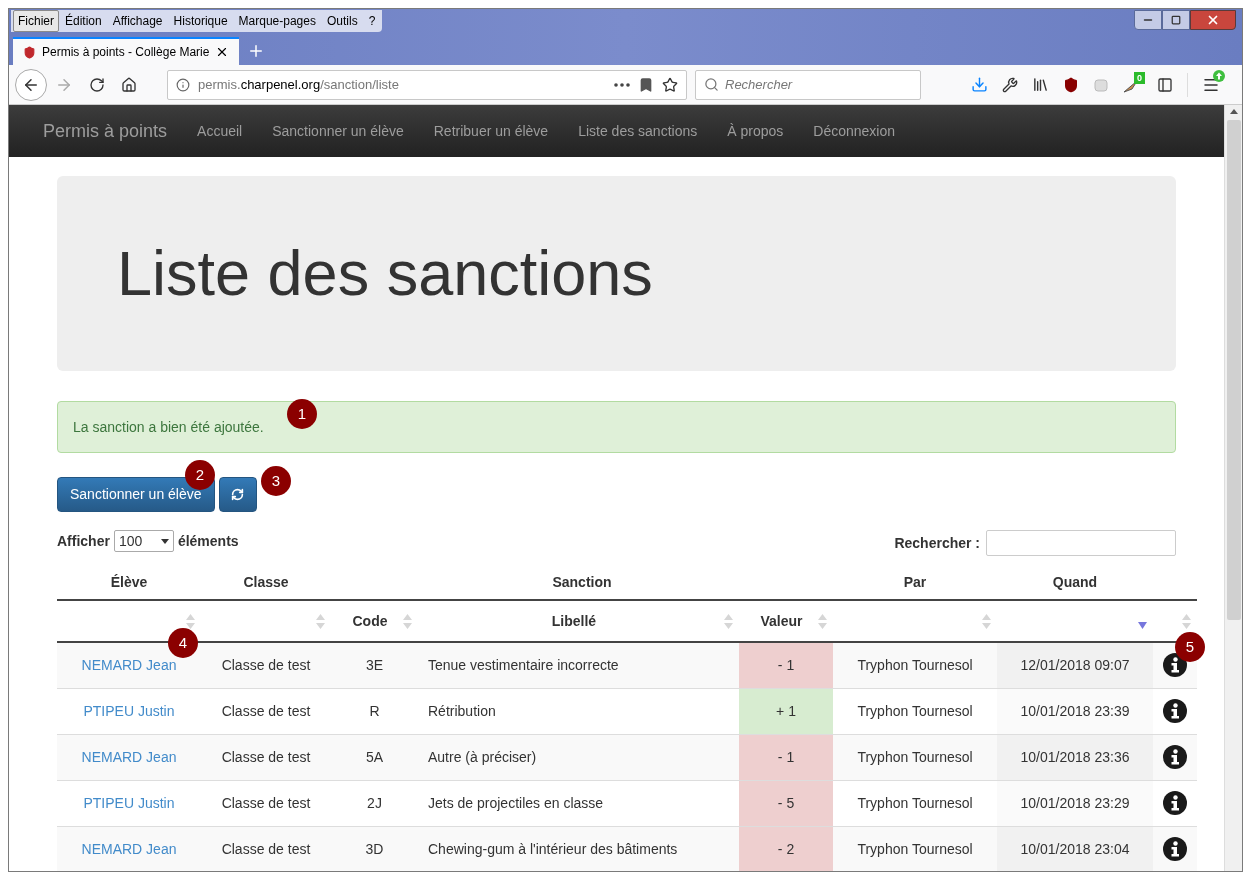  Describe the element at coordinates (200, 21) in the screenshot. I see `menu-item: Historique` at that location.